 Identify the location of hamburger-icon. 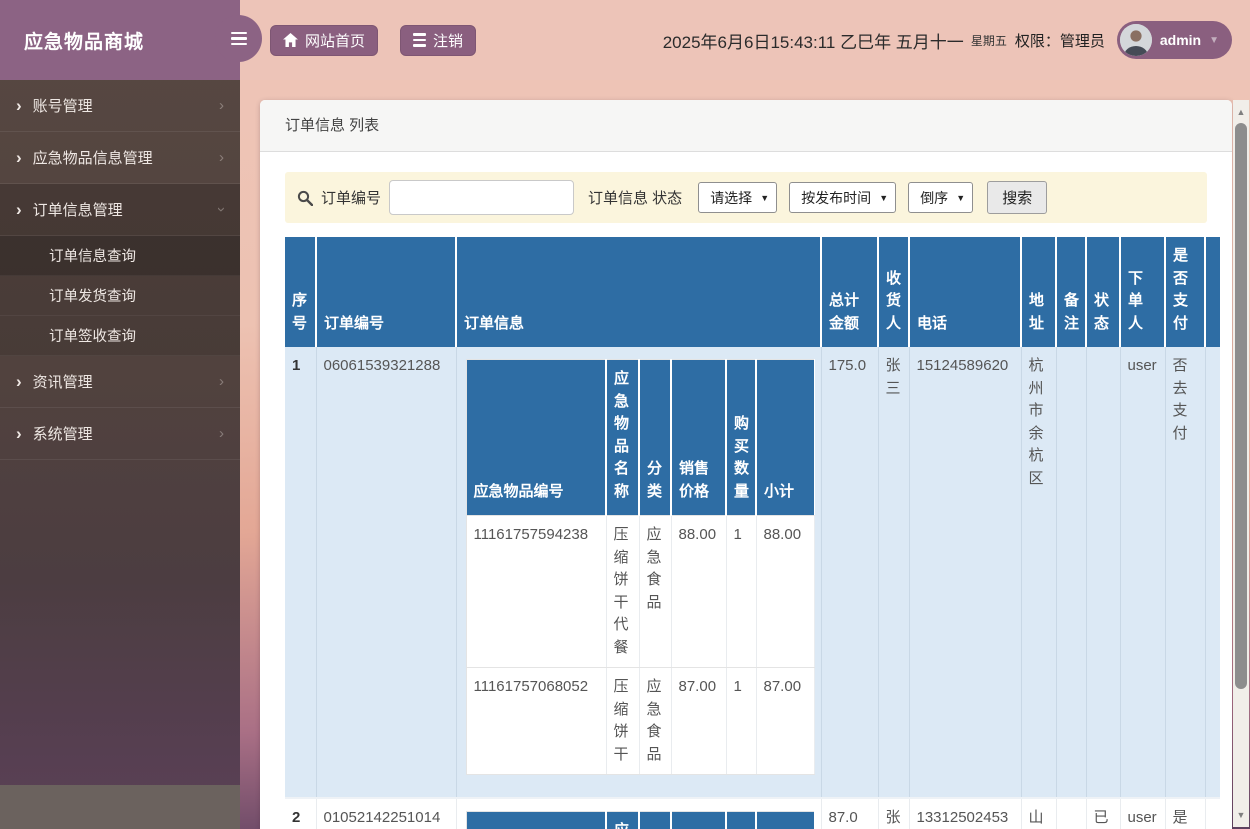
(238, 38).